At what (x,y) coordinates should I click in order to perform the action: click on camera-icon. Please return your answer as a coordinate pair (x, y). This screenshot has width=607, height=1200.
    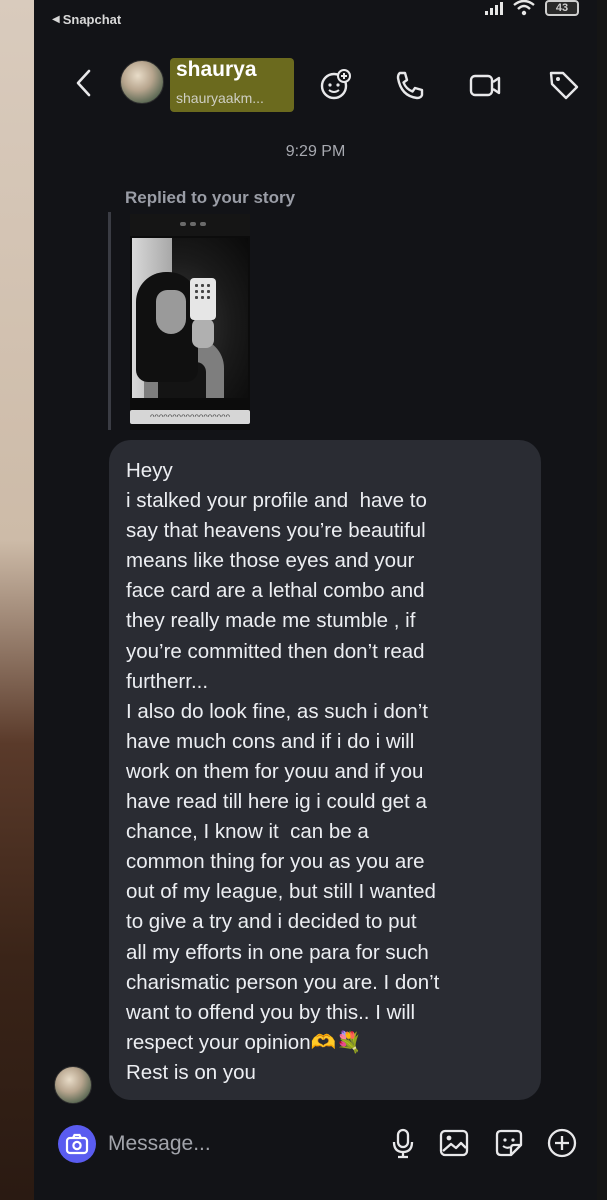
    Looking at the image, I should click on (77, 1144).